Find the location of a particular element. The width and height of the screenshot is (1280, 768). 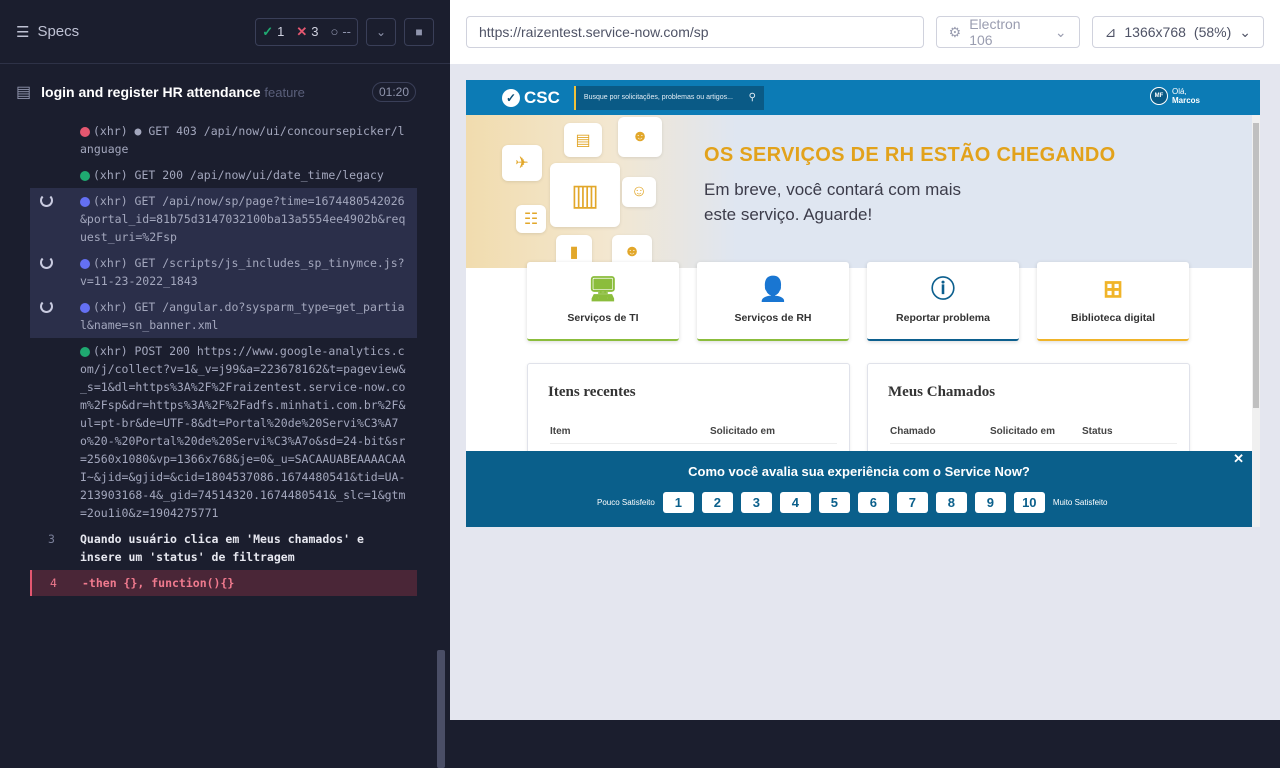

rating-button: 3 is located at coordinates (756, 502).